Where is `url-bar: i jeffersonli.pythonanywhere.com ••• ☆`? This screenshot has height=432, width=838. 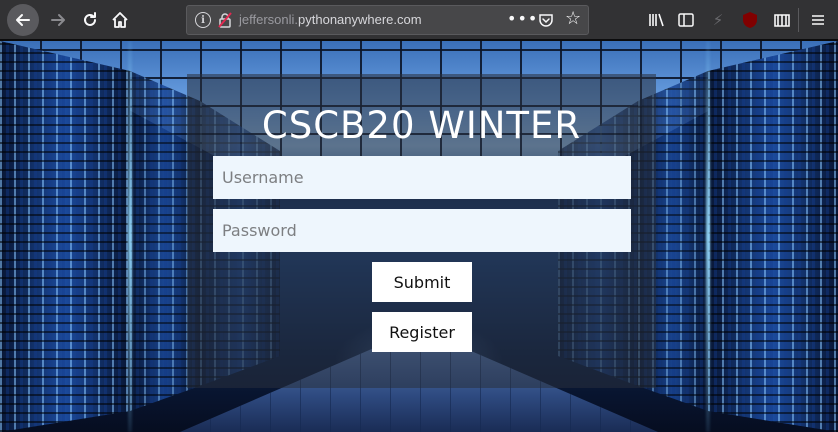 url-bar: i jeffersonli.pythonanywhere.com ••• ☆ is located at coordinates (387, 20).